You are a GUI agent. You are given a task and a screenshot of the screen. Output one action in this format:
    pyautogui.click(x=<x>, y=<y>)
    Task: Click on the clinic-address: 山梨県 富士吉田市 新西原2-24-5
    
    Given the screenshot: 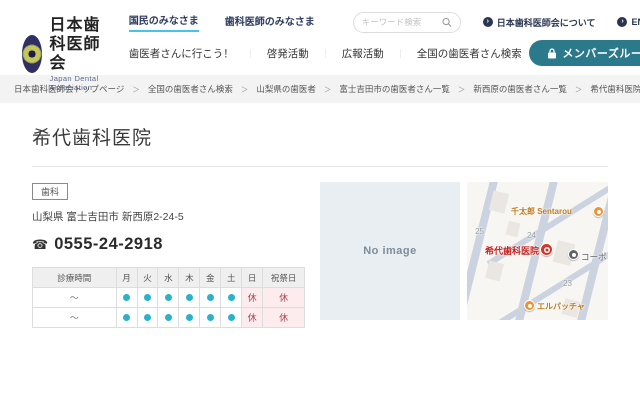 What is the action you would take?
    pyautogui.click(x=108, y=217)
    